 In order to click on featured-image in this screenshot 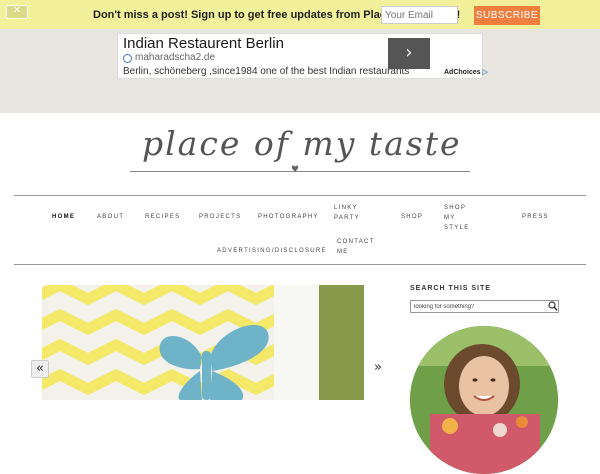, I will do `click(203, 342)`.